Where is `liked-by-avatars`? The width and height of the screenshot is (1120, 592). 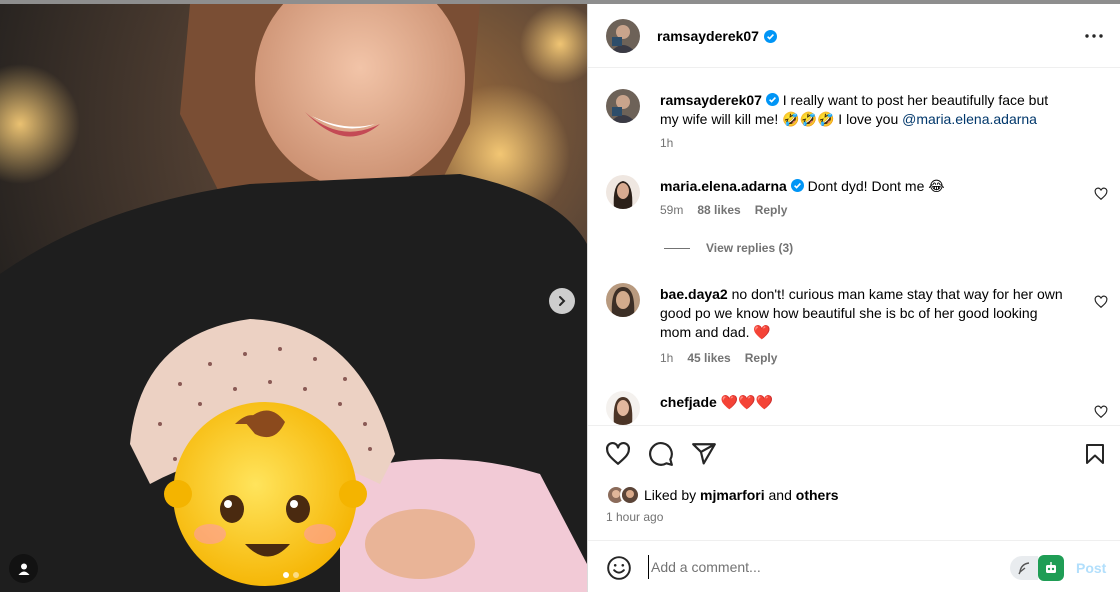
liked-by-avatars is located at coordinates (623, 495).